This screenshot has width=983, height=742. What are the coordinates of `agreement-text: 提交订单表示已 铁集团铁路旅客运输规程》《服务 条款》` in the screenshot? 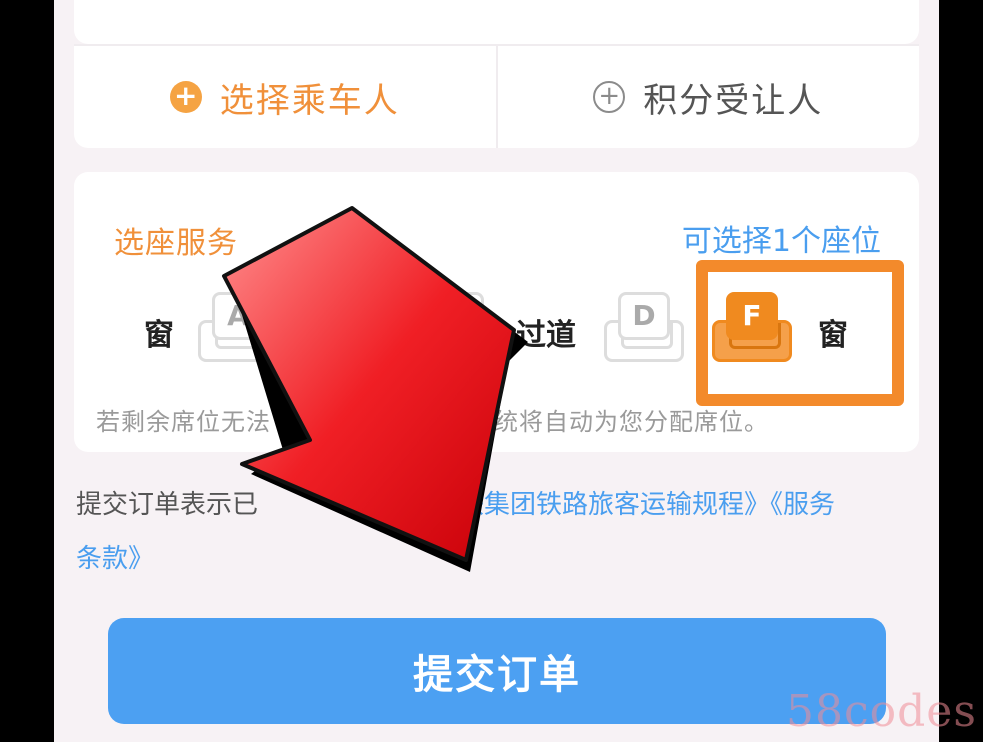 It's located at (491, 532).